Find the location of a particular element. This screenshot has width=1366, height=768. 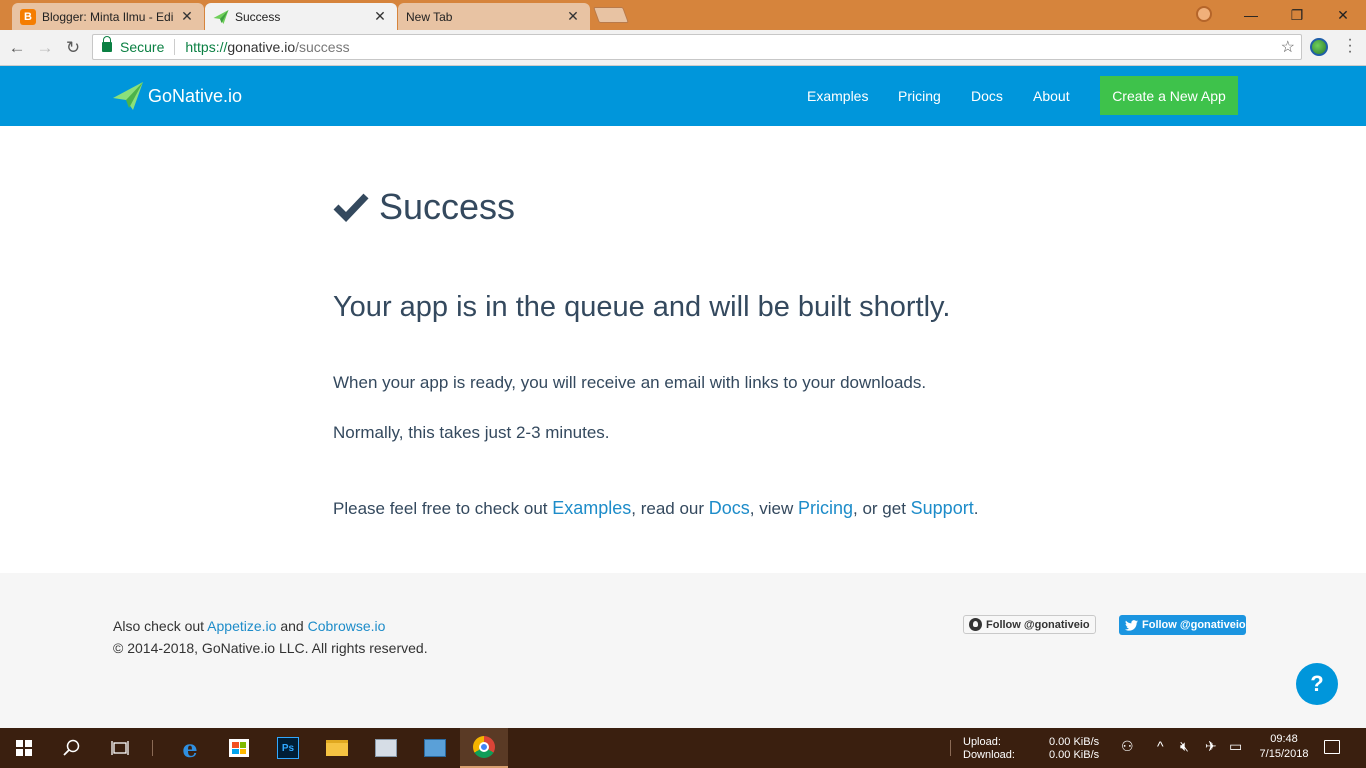

restore-icon: ❐ is located at coordinates (1297, 15).